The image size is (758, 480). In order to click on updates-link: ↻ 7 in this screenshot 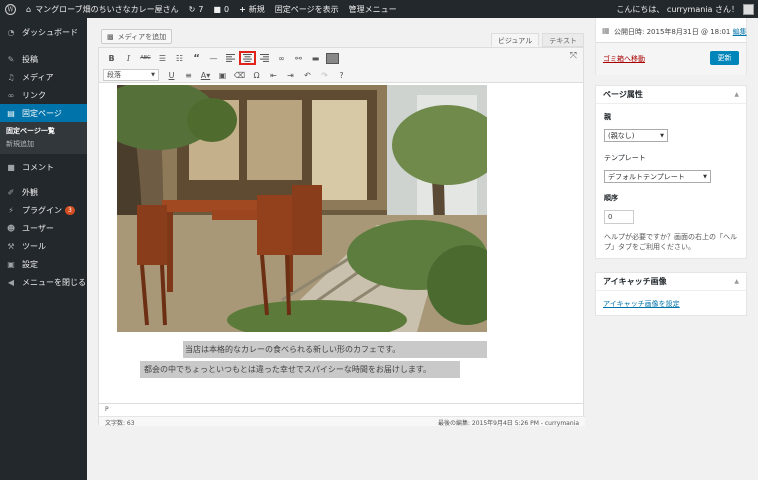, I will do `click(196, 9)`.